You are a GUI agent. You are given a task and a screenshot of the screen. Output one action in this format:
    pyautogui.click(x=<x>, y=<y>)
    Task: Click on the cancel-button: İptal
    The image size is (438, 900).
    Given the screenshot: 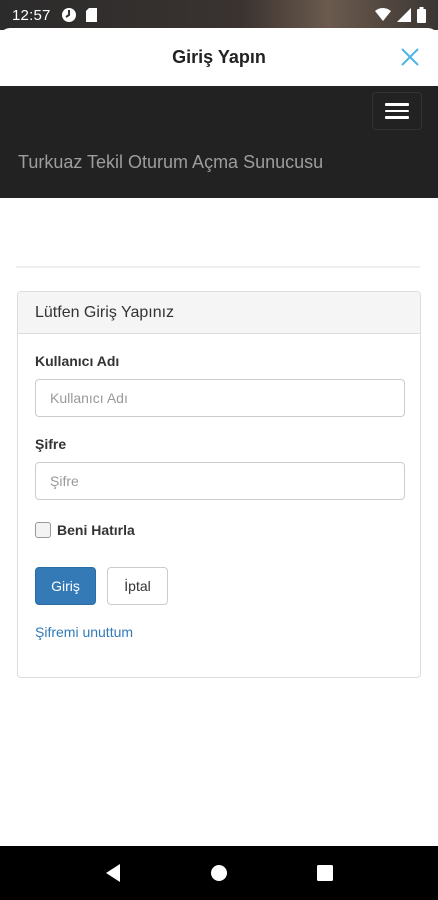 What is the action you would take?
    pyautogui.click(x=137, y=586)
    